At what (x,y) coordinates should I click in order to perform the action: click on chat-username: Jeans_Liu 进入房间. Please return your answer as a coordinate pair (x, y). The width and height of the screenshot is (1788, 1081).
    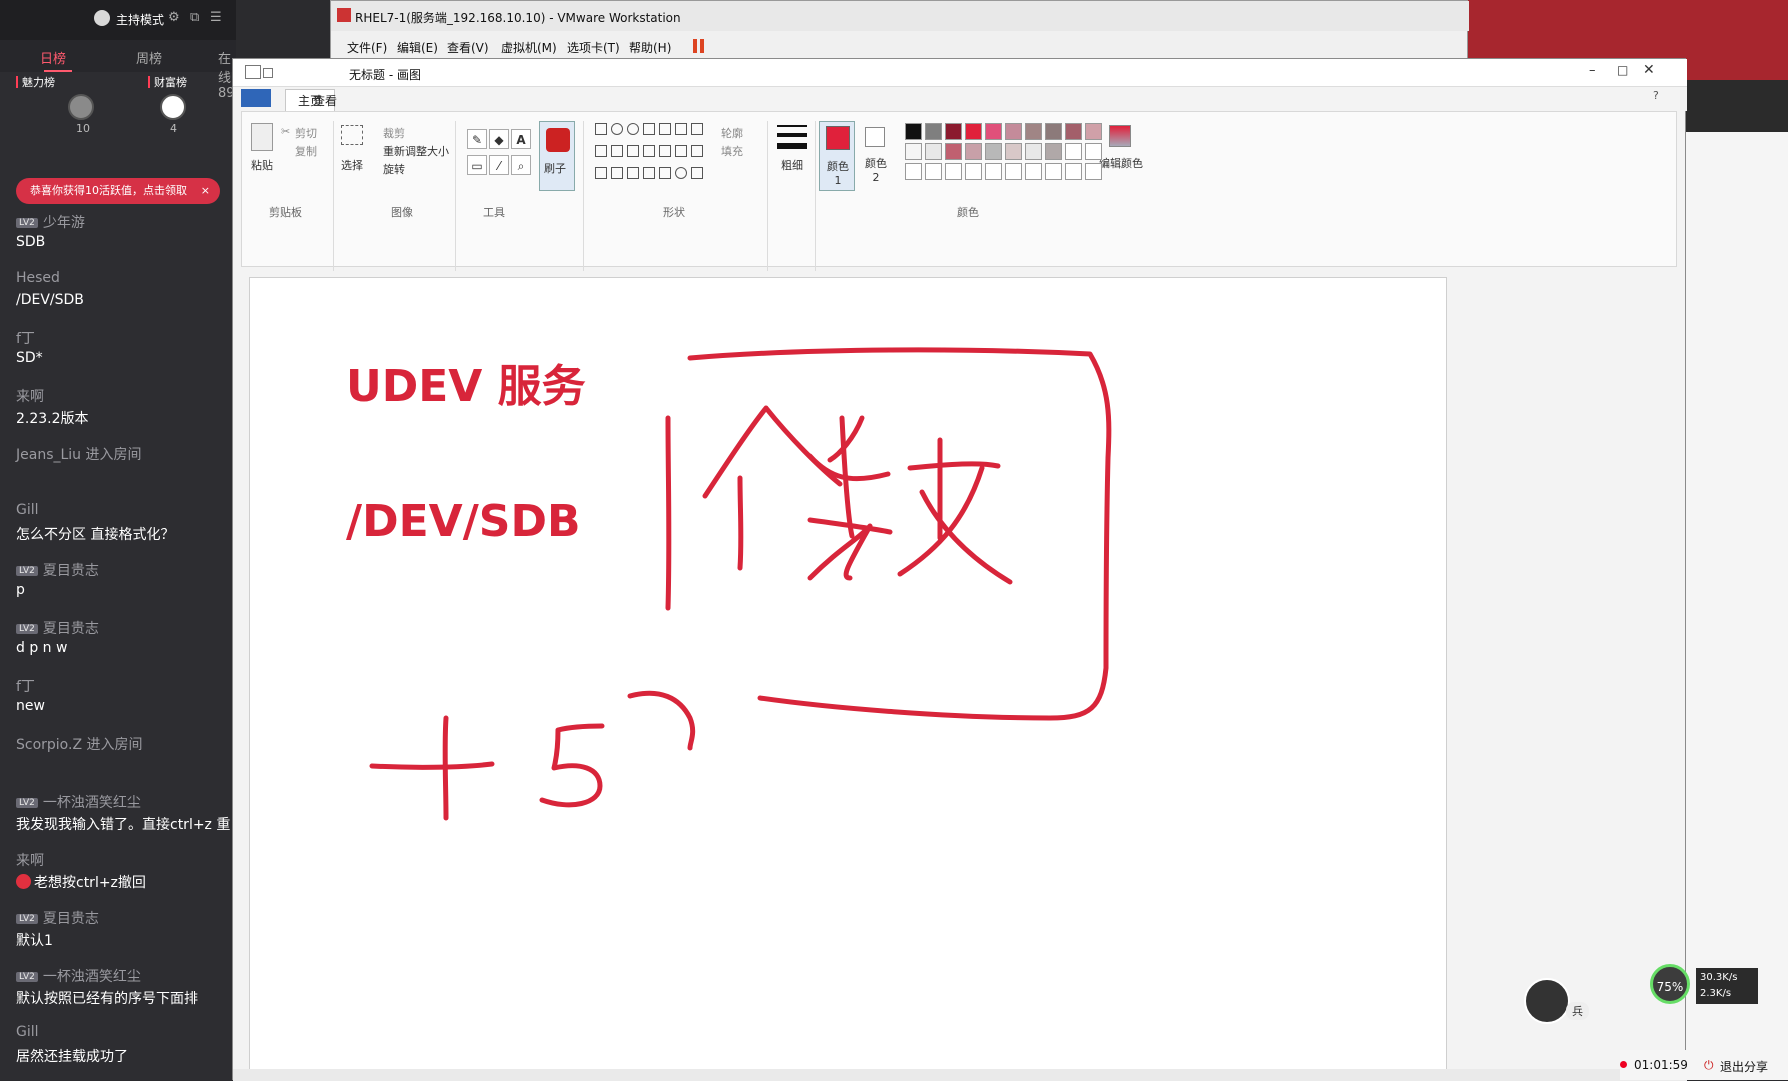
    Looking at the image, I should click on (79, 454).